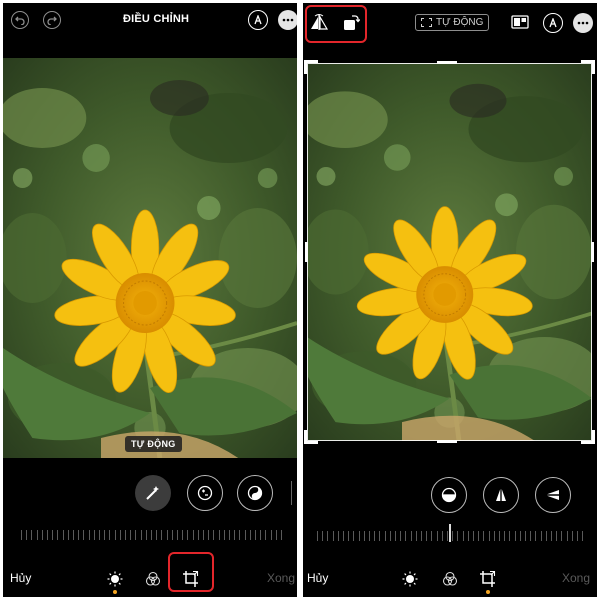 The width and height of the screenshot is (600, 600). Describe the element at coordinates (447, 62) in the screenshot. I see `crop-edge-top` at that location.